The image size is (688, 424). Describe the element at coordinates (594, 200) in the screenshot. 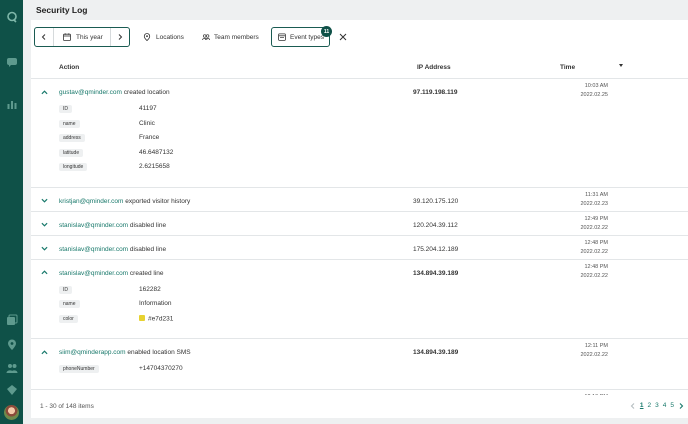

I see `row-timestamp: 11:31 AM 2022.02.23` at that location.